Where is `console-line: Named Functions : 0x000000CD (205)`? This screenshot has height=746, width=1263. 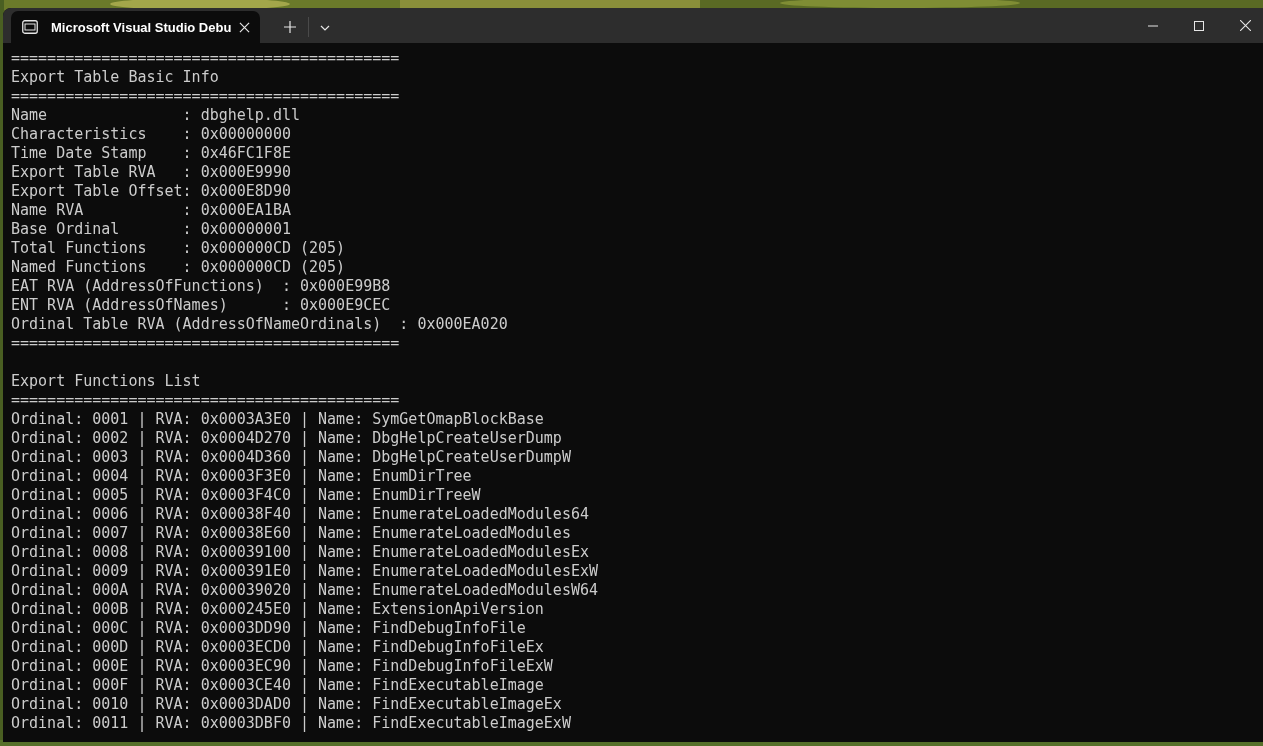 console-line: Named Functions : 0x000000CD (205) is located at coordinates (178, 267).